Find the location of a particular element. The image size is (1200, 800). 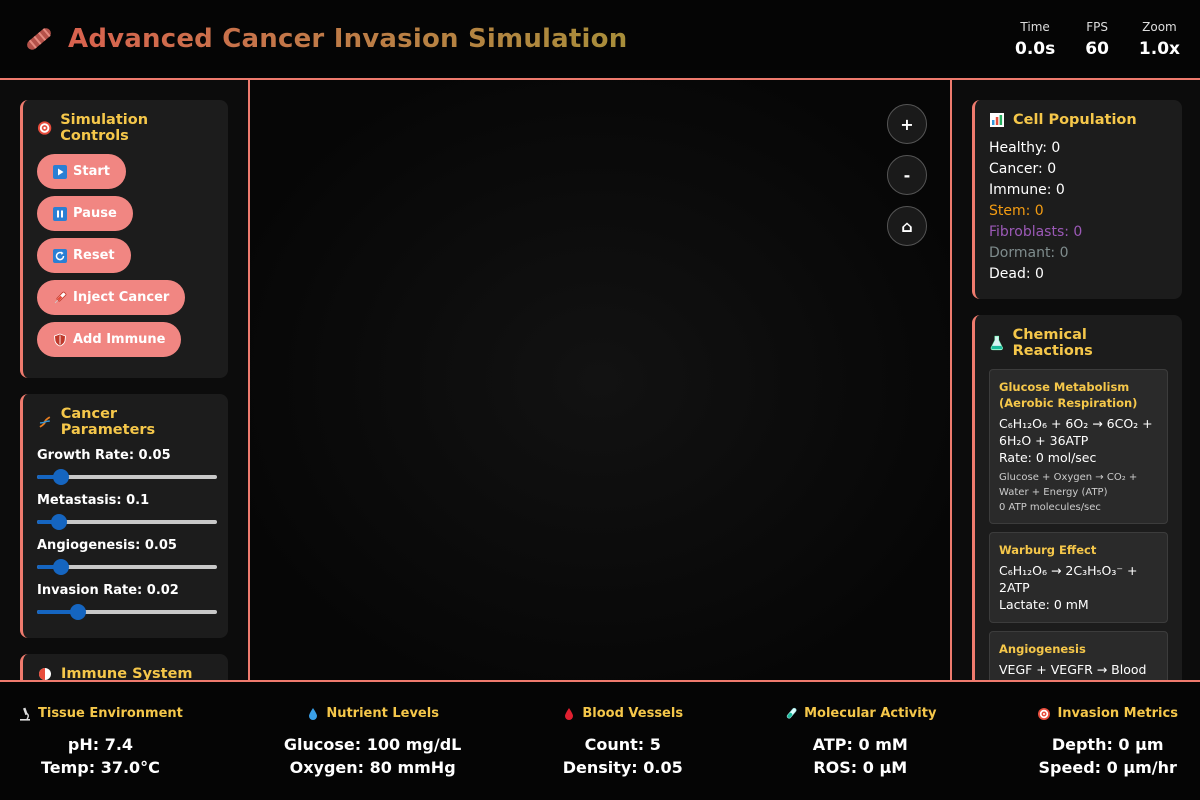

droplet-icon is located at coordinates (313, 713).